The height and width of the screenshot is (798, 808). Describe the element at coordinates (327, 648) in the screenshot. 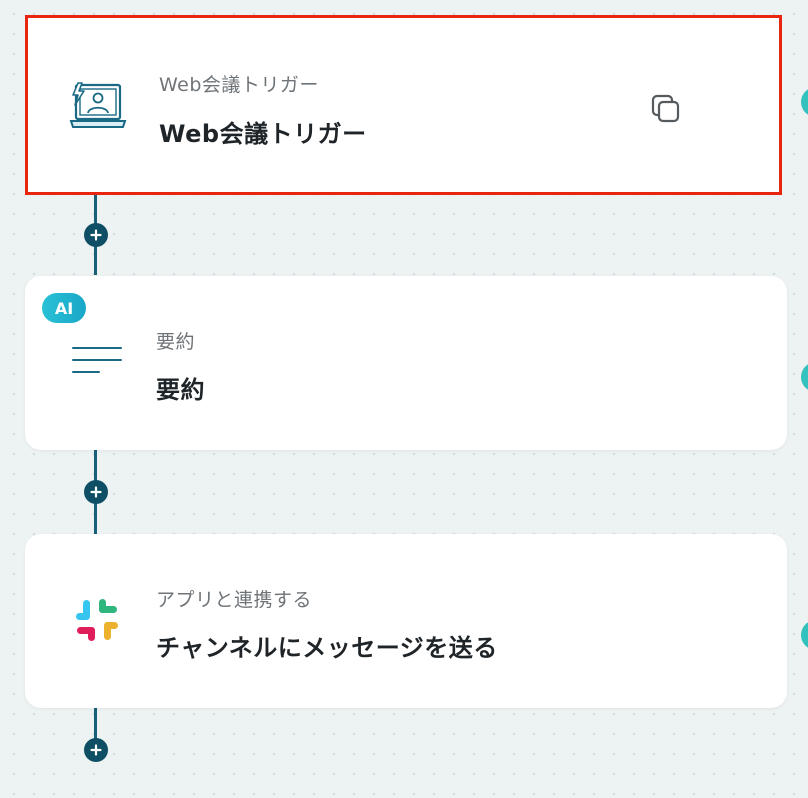

I see `step-title: チャンネルにメッセージを送る` at that location.